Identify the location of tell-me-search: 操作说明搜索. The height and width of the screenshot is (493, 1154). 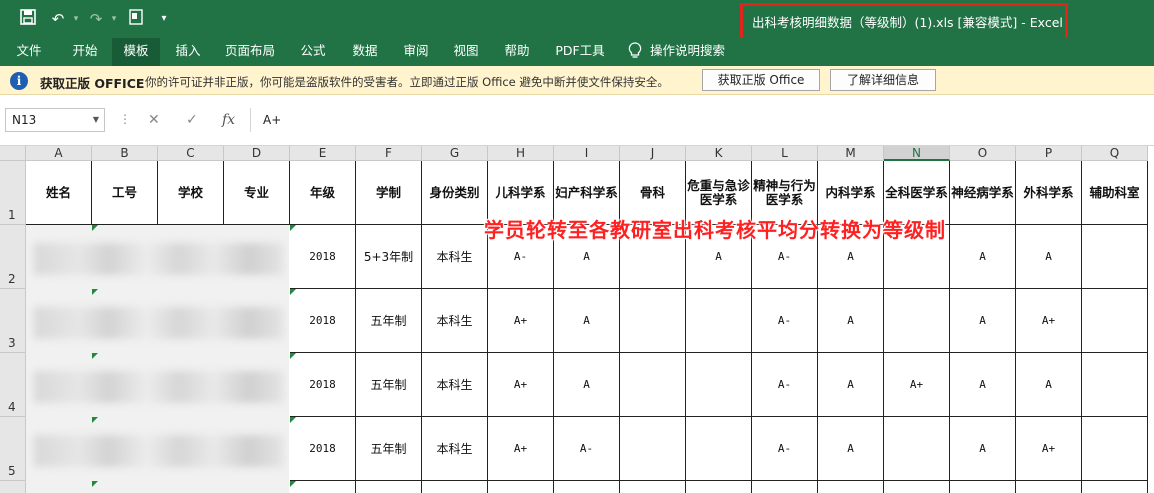
(693, 52).